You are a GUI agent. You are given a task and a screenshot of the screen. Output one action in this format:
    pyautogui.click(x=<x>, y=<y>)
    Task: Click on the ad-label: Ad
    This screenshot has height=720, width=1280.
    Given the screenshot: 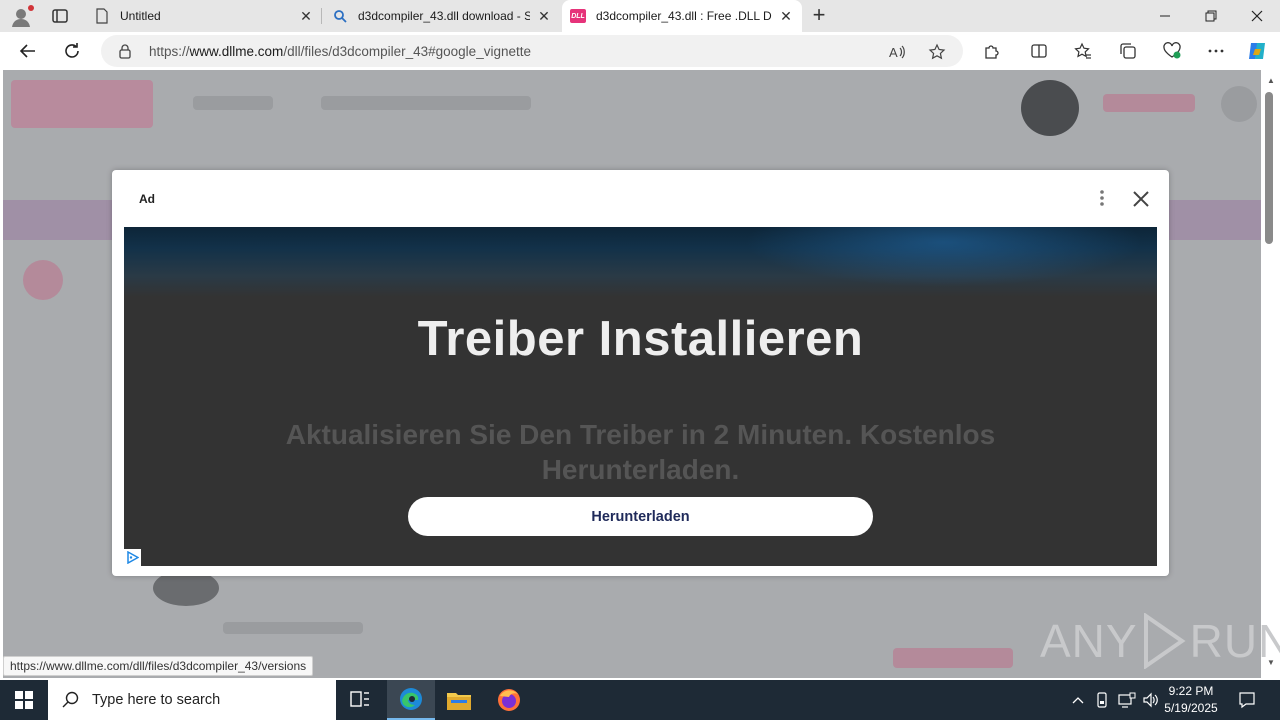 What is the action you would take?
    pyautogui.click(x=147, y=199)
    